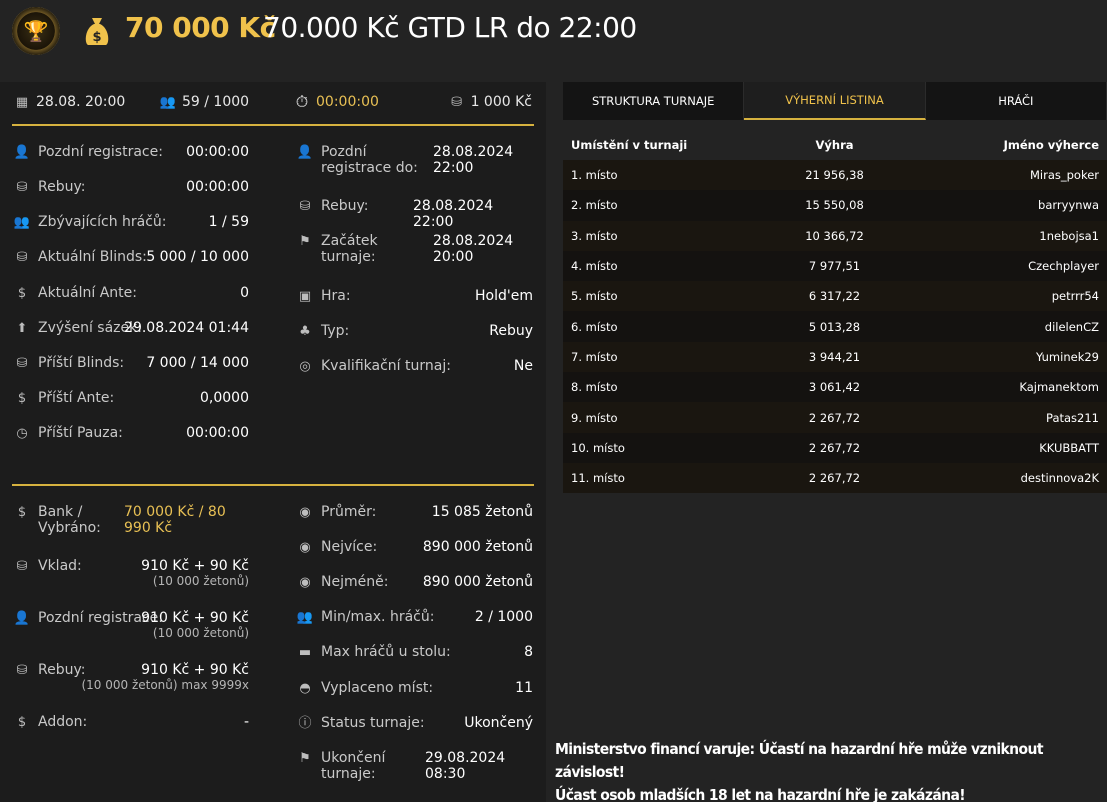 The width and height of the screenshot is (1107, 802). I want to click on info-row: 👥 Min/max. hráčů: 2 / 1000, so click(415, 617).